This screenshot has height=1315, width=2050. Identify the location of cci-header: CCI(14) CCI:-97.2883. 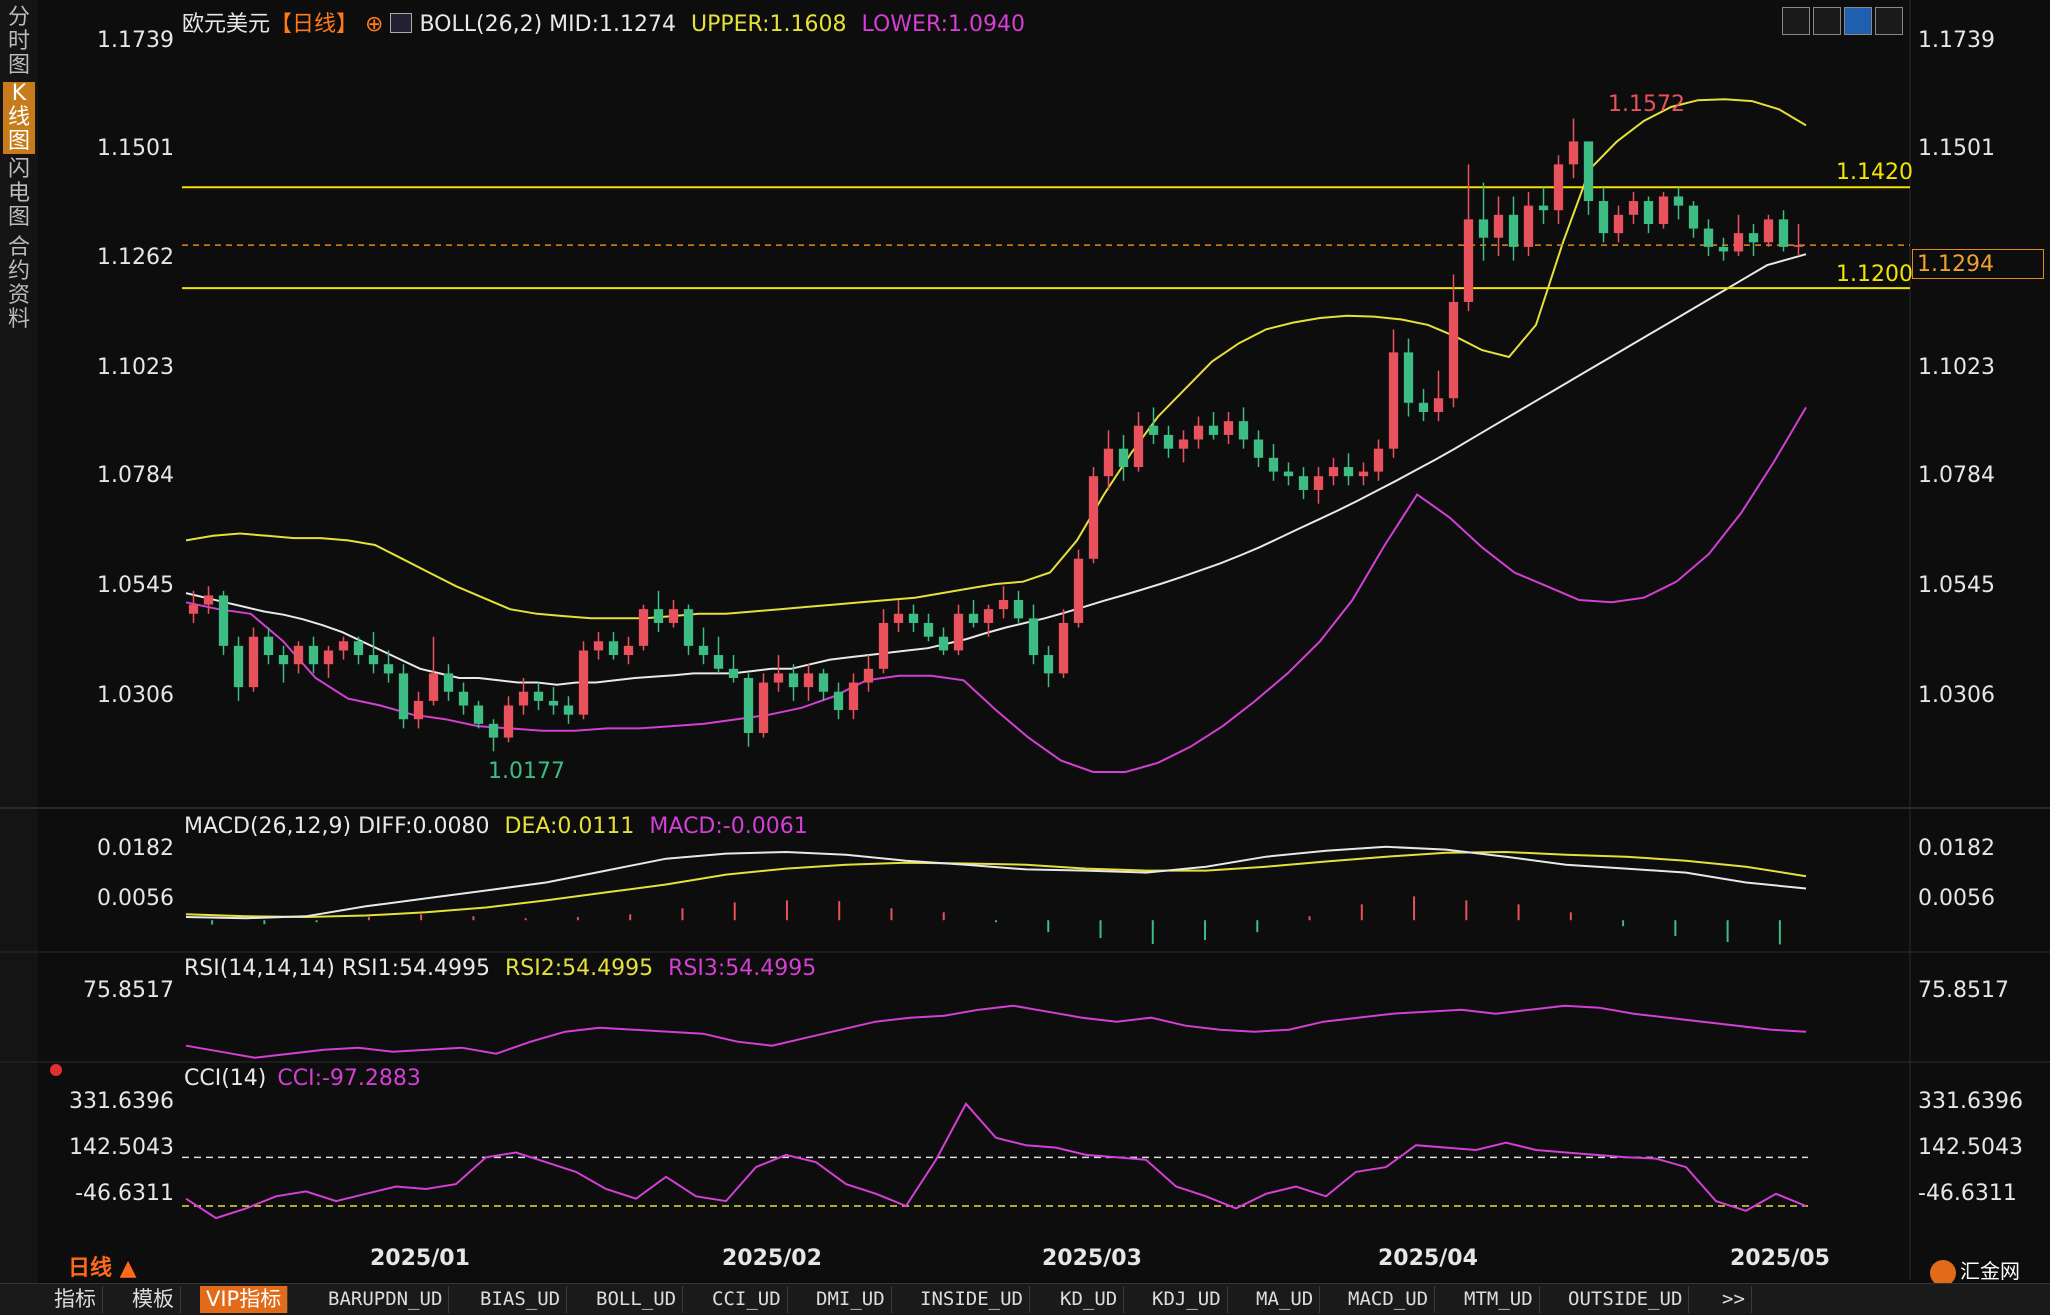
(302, 1078).